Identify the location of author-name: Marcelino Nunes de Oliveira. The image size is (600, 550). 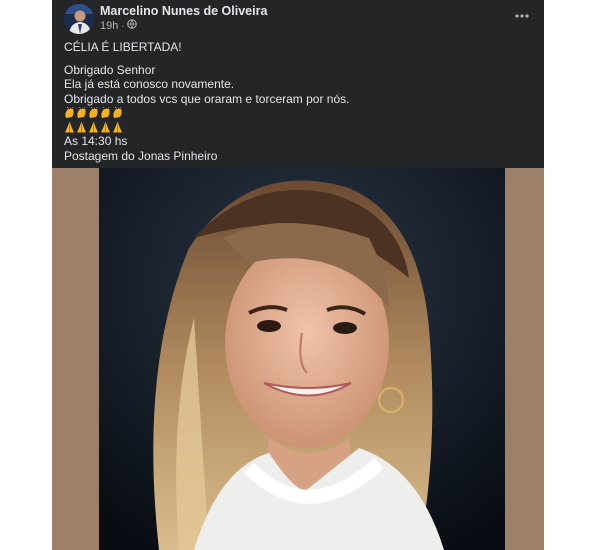
(183, 11).